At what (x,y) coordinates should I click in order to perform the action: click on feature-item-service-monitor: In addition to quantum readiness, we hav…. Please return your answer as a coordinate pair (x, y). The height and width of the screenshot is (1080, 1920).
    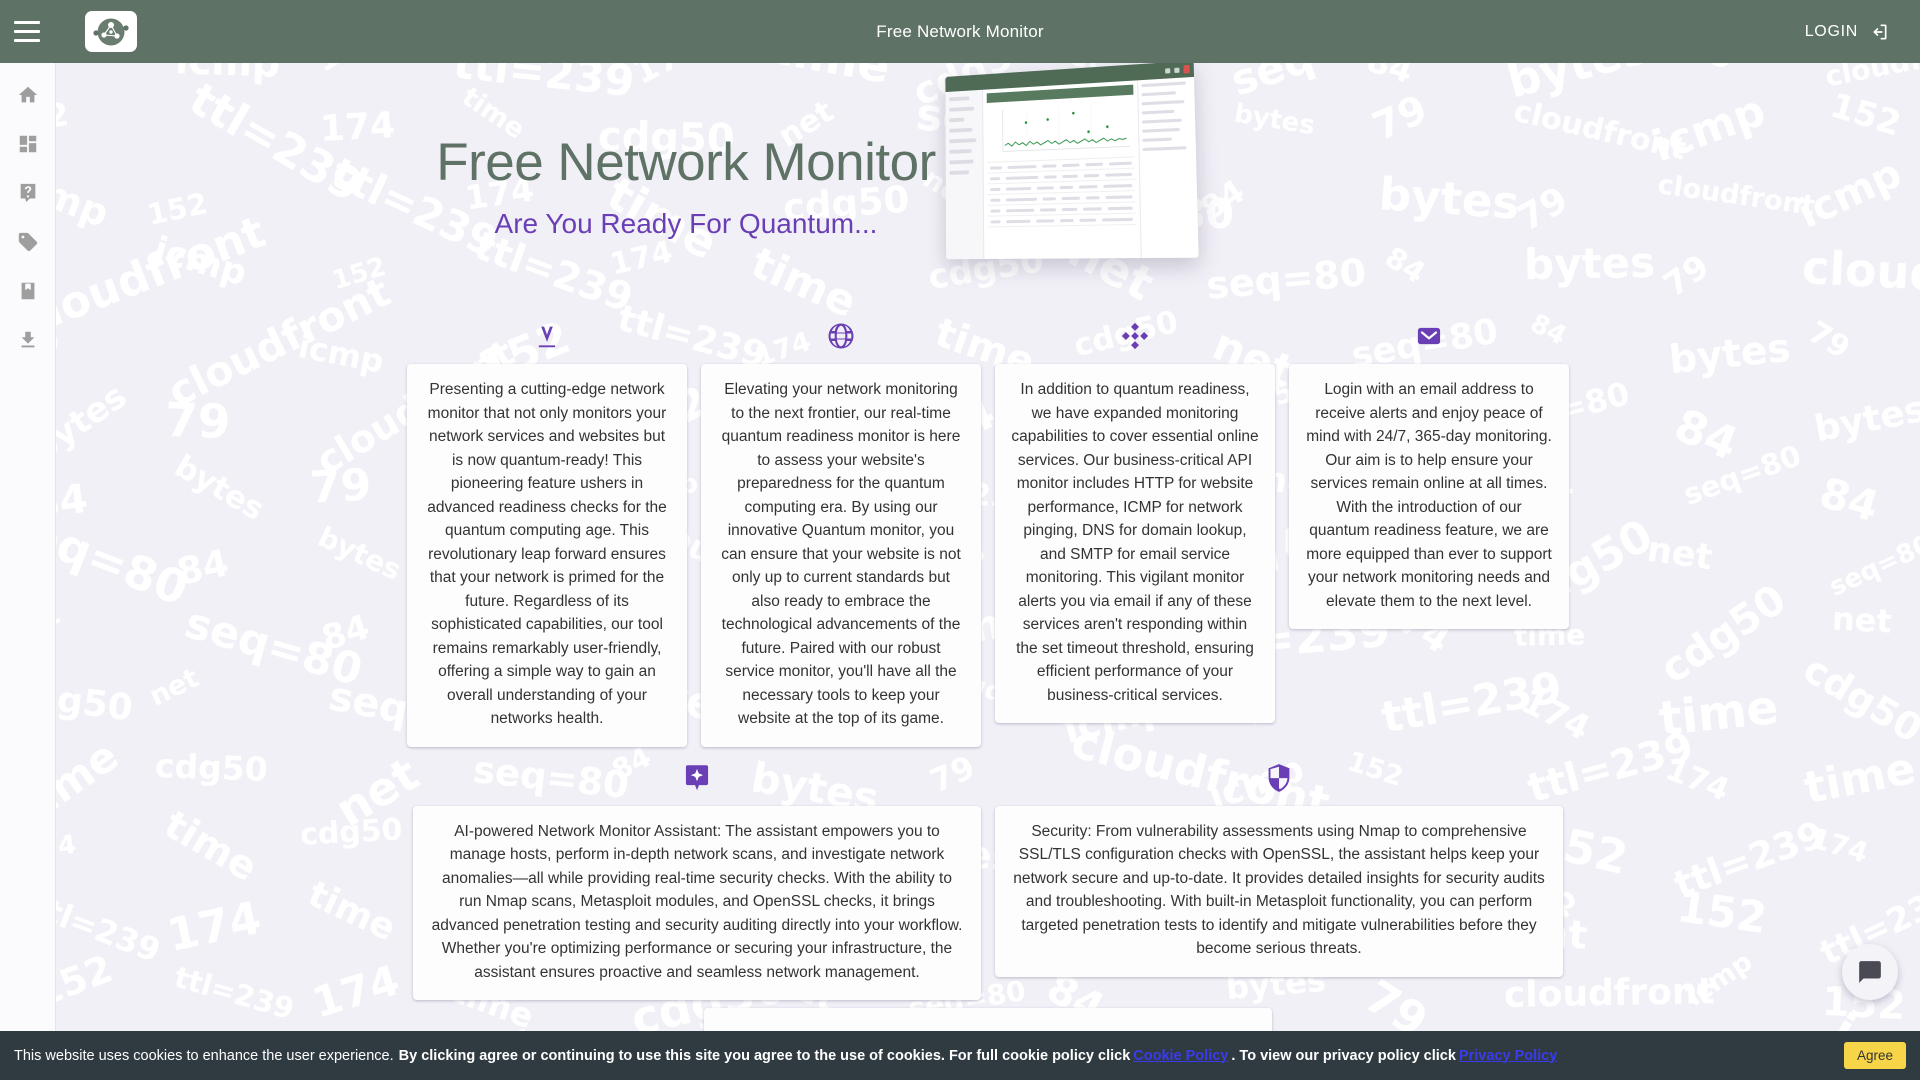
    Looking at the image, I should click on (1135, 518).